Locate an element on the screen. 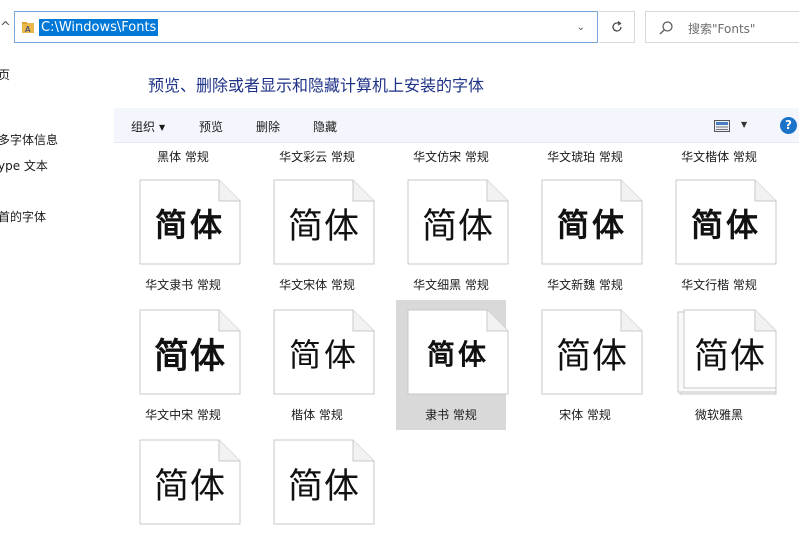 This screenshot has width=799, height=560. font-tile: 简体 华文隶书 常规 is located at coordinates (183, 235).